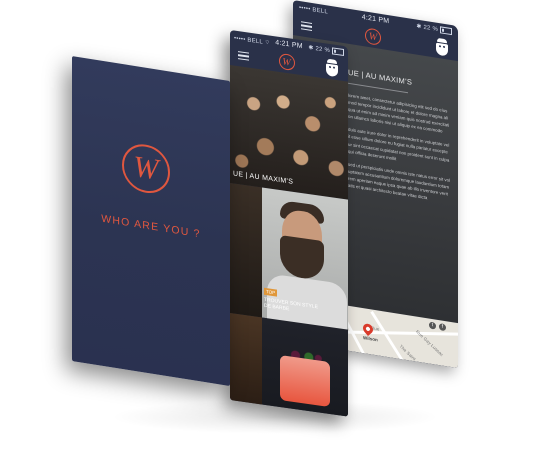  What do you see at coordinates (263, 178) in the screenshot?
I see `card-headline: UE | AU MAXIM'S` at bounding box center [263, 178].